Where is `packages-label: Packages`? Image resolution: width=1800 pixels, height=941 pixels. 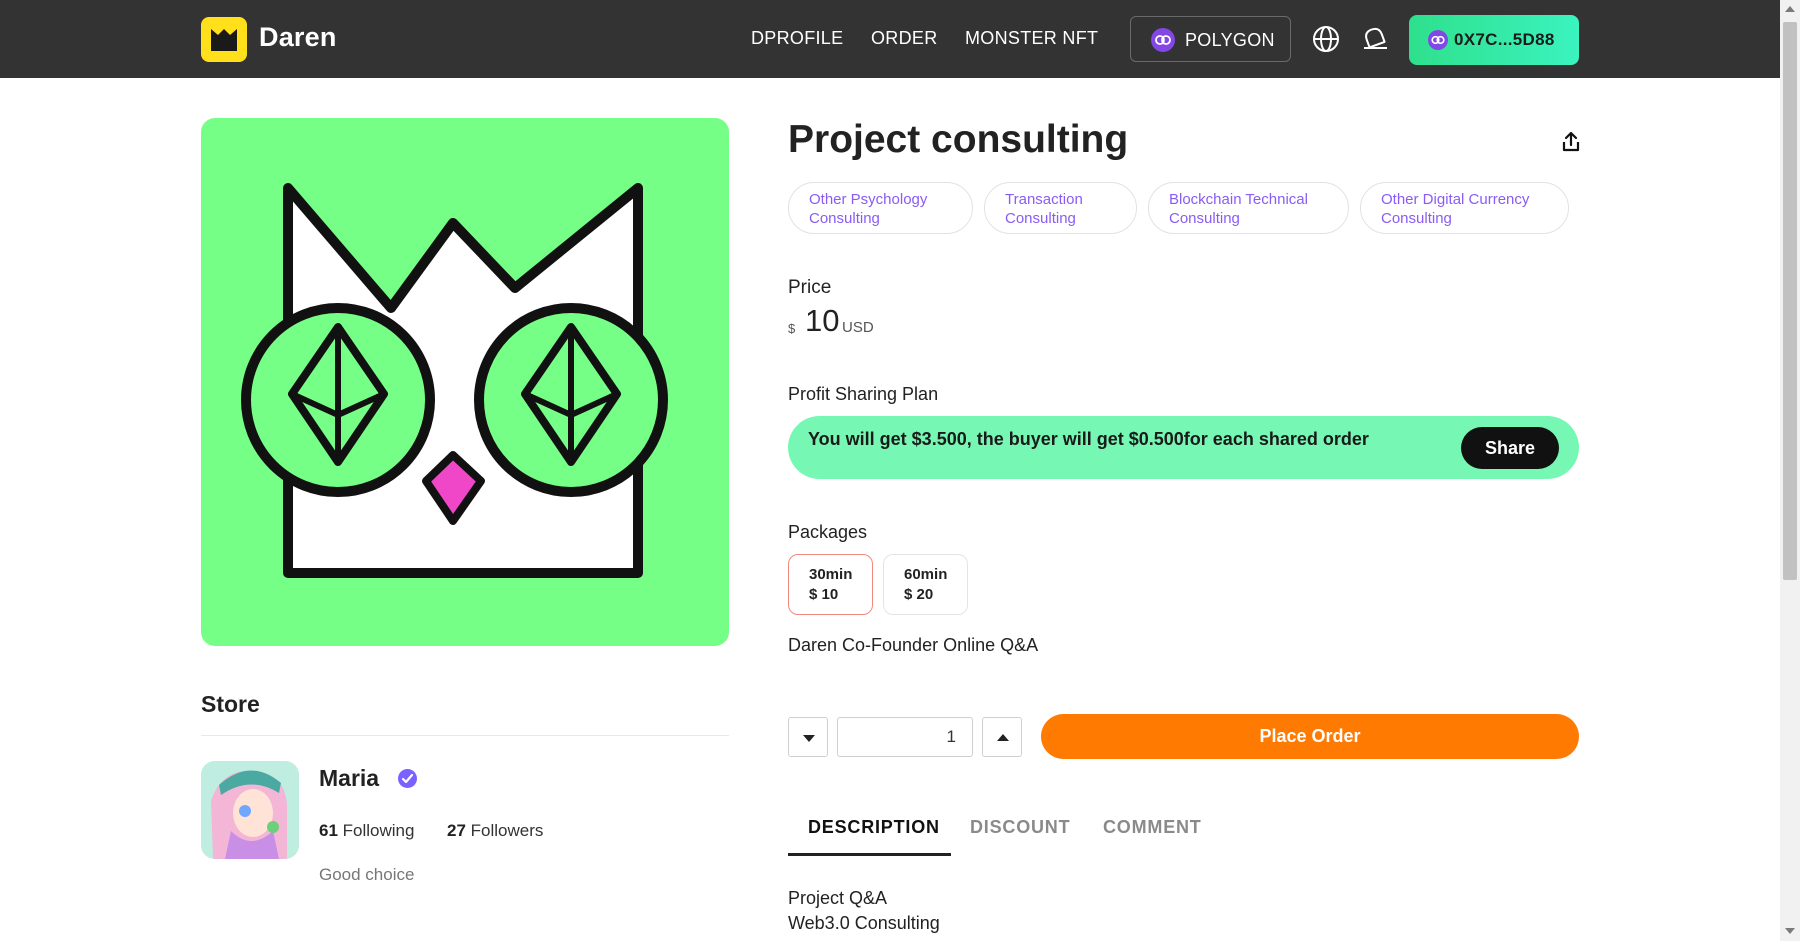 packages-label: Packages is located at coordinates (828, 532).